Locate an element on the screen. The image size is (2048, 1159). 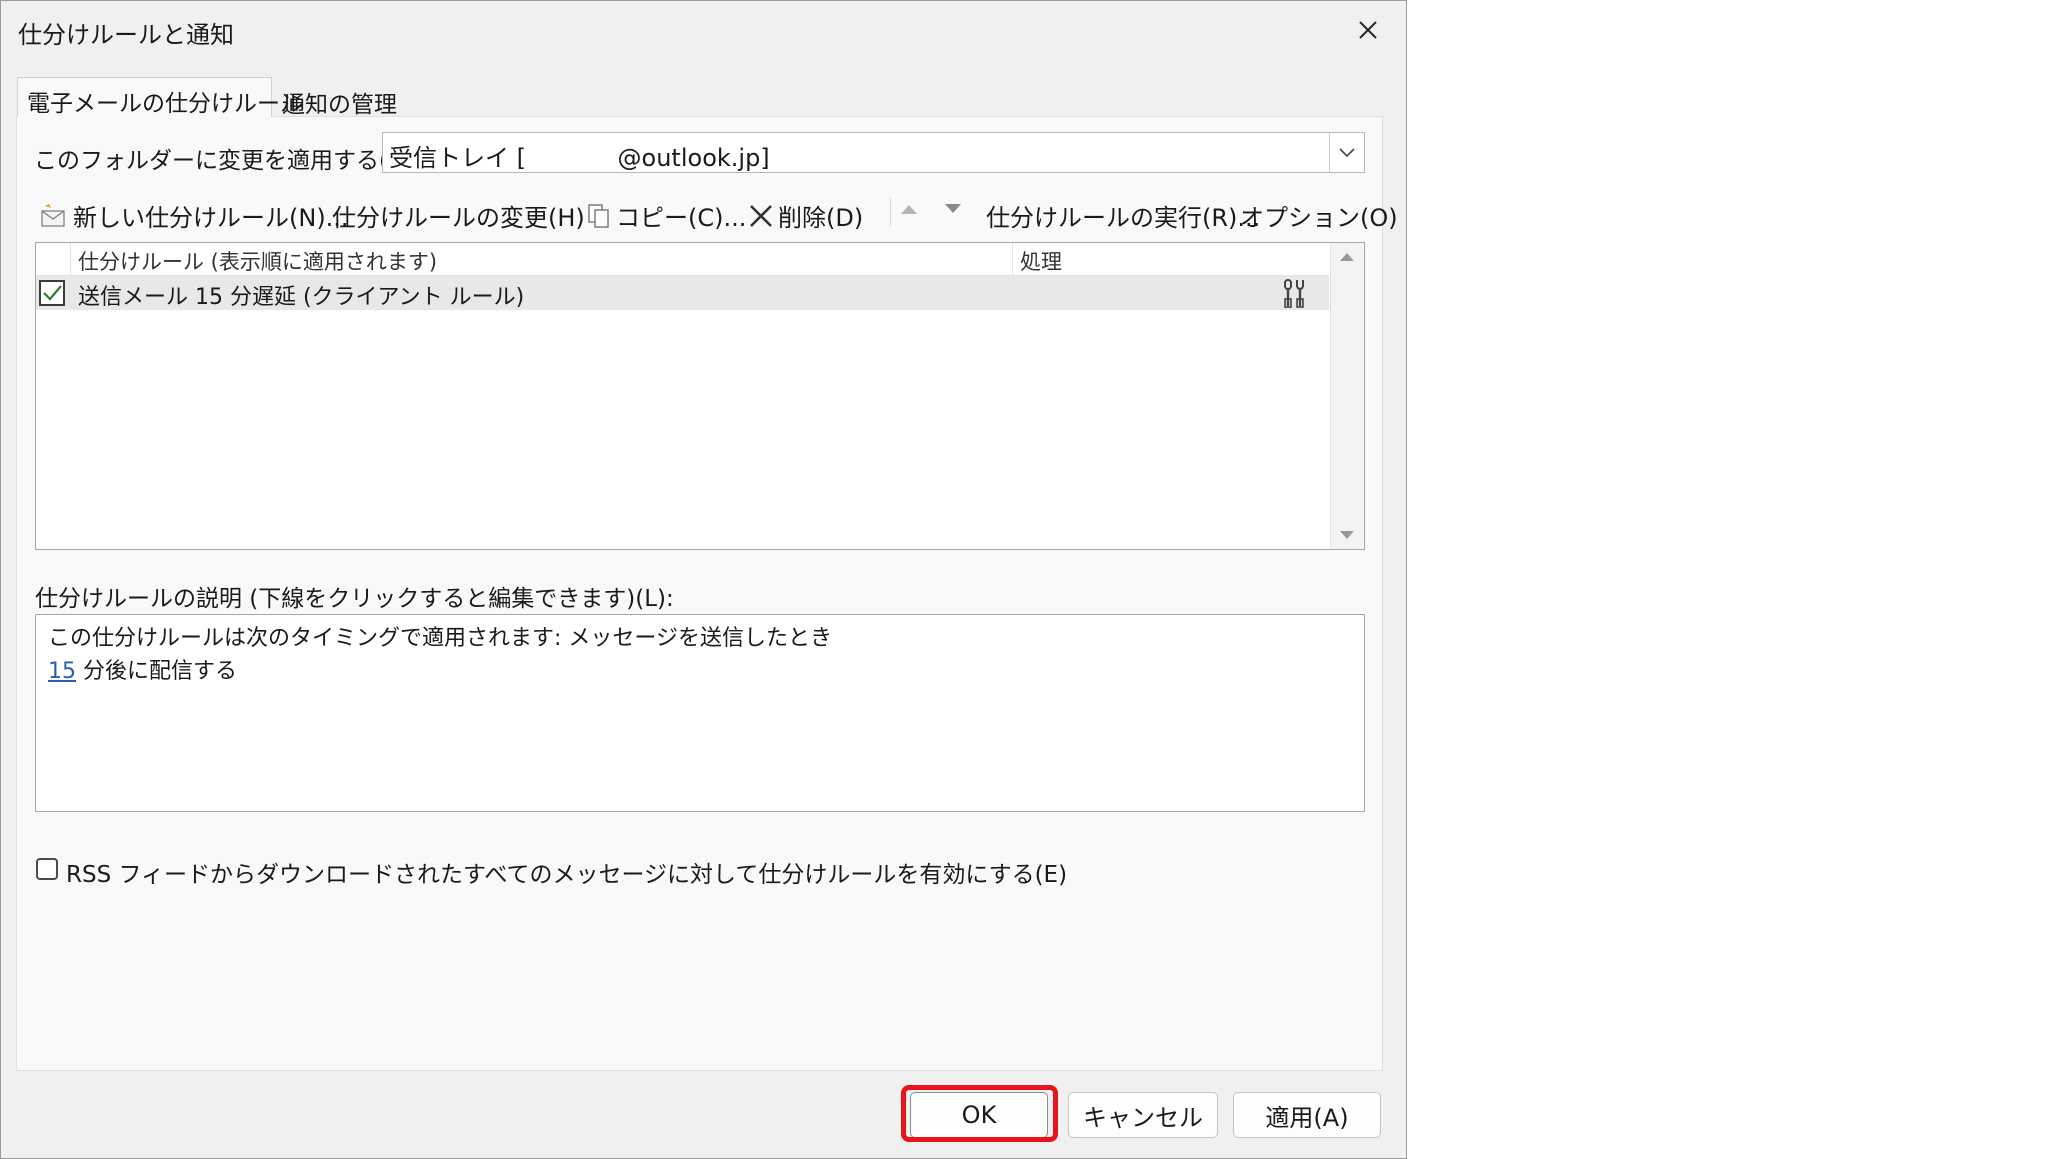
delete-icon is located at coordinates (761, 215).